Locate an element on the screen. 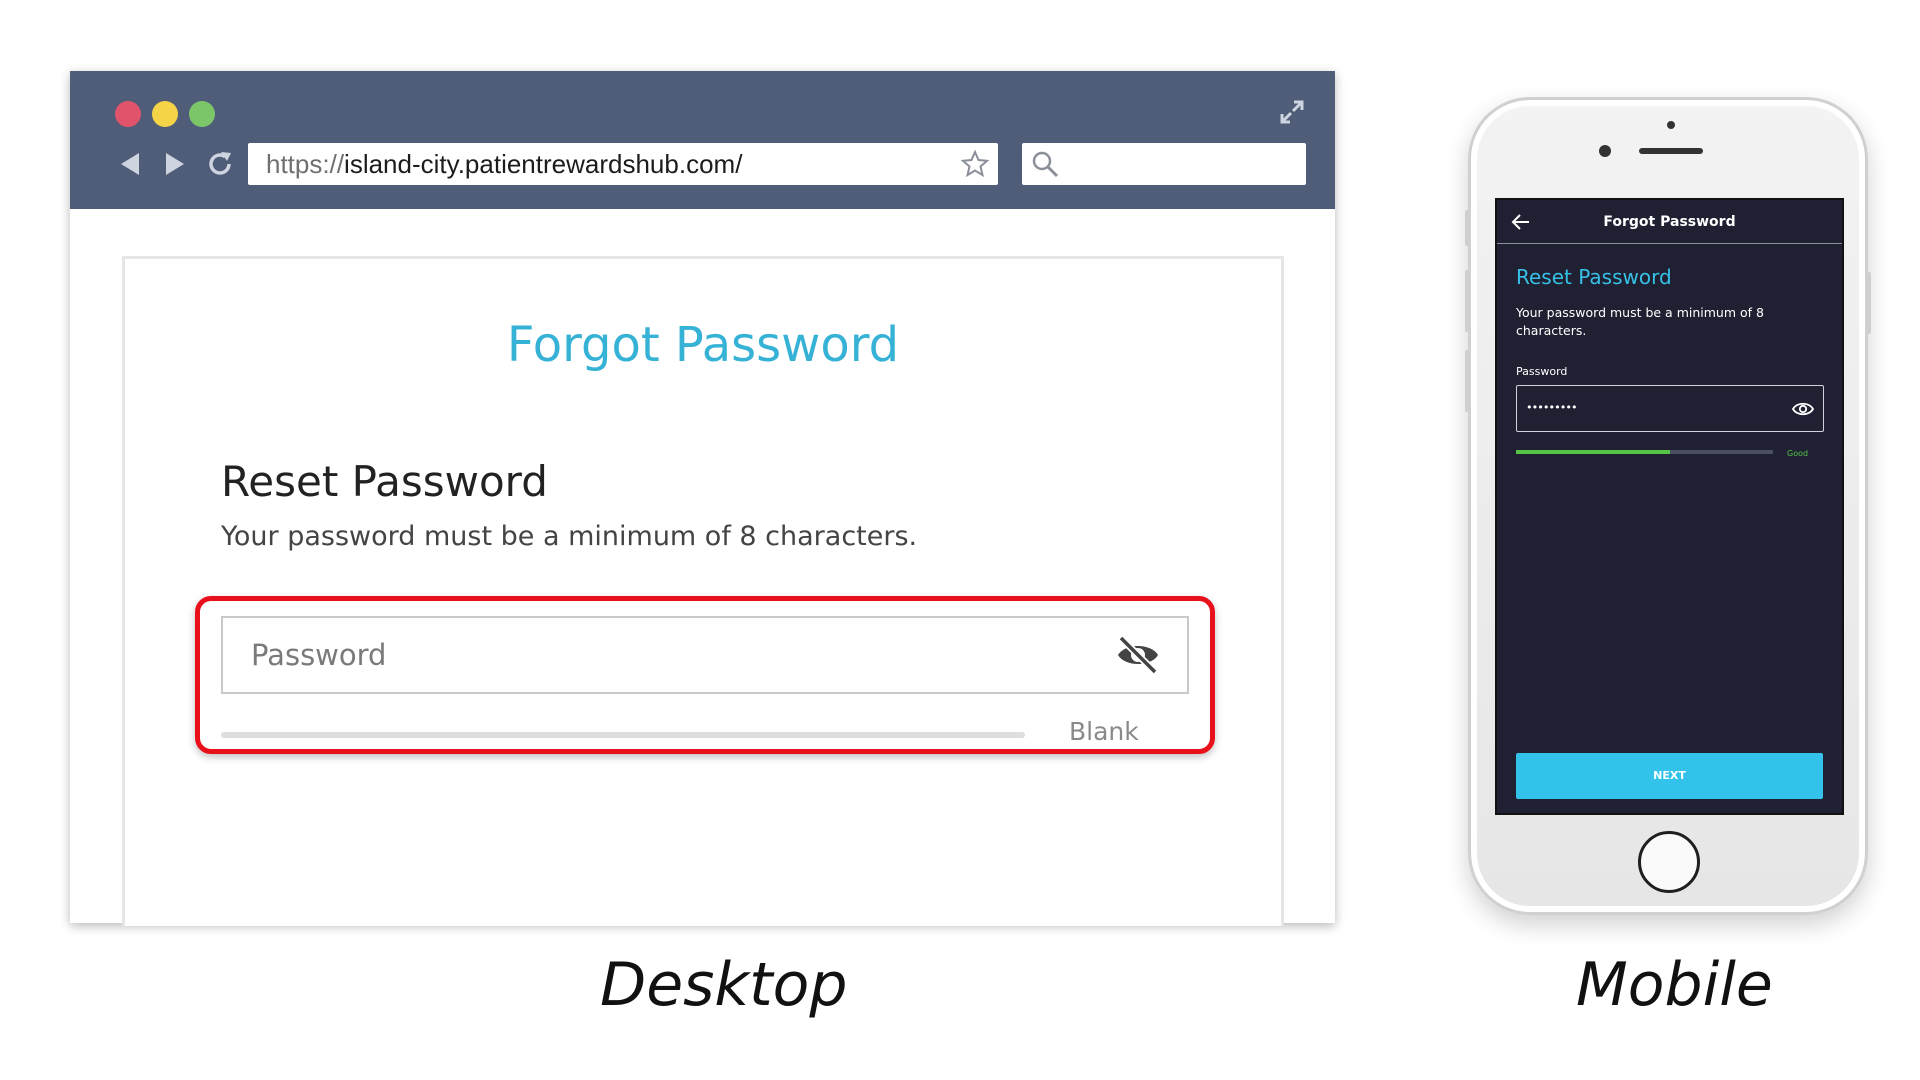 The width and height of the screenshot is (1920, 1080). next-button: NEXT is located at coordinates (1669, 776).